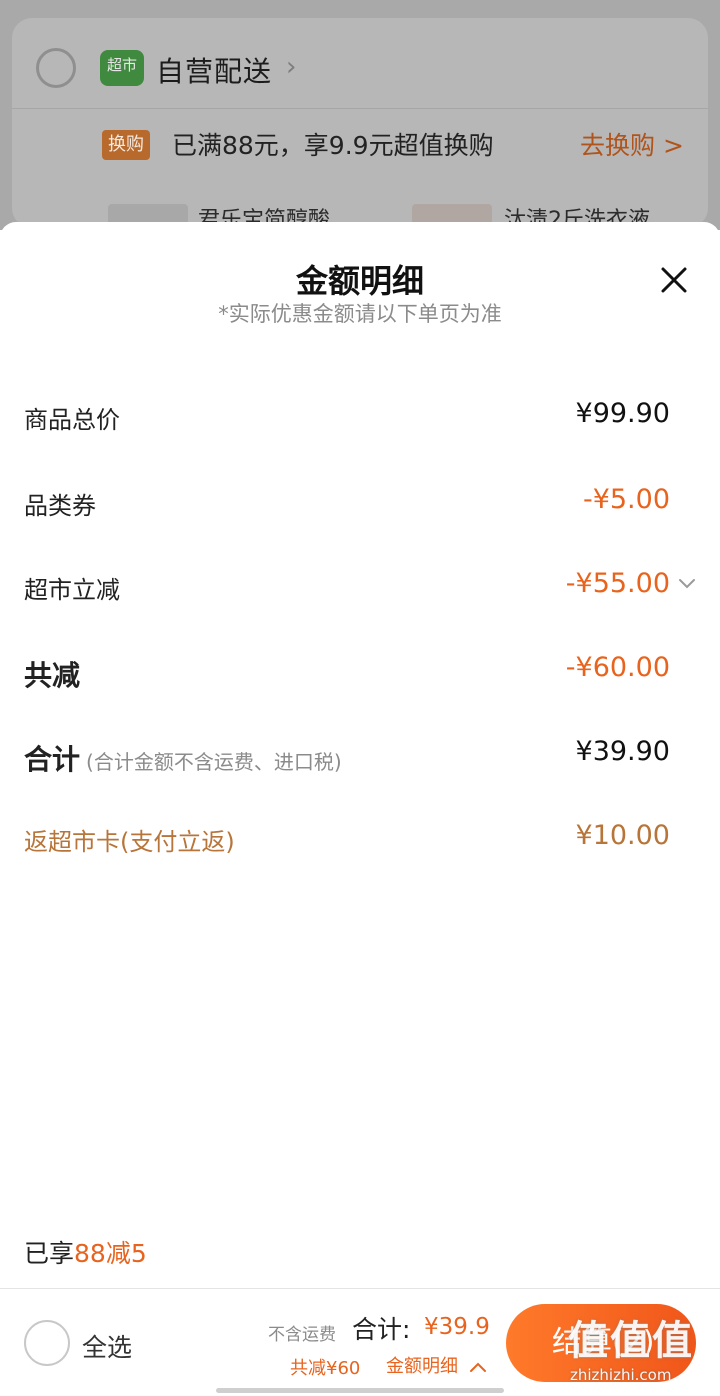  Describe the element at coordinates (214, 762) in the screenshot. I see `row-note: (合计金额不含运费、进口税)` at that location.